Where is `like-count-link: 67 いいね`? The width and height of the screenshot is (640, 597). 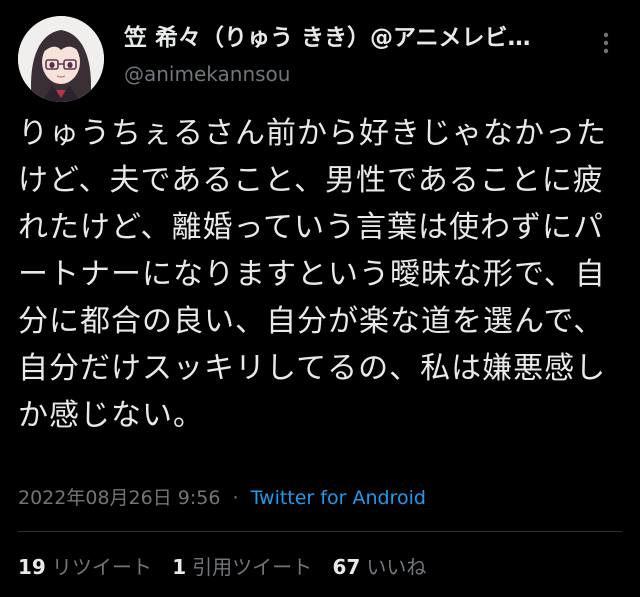
like-count-link: 67 いいね is located at coordinates (379, 567).